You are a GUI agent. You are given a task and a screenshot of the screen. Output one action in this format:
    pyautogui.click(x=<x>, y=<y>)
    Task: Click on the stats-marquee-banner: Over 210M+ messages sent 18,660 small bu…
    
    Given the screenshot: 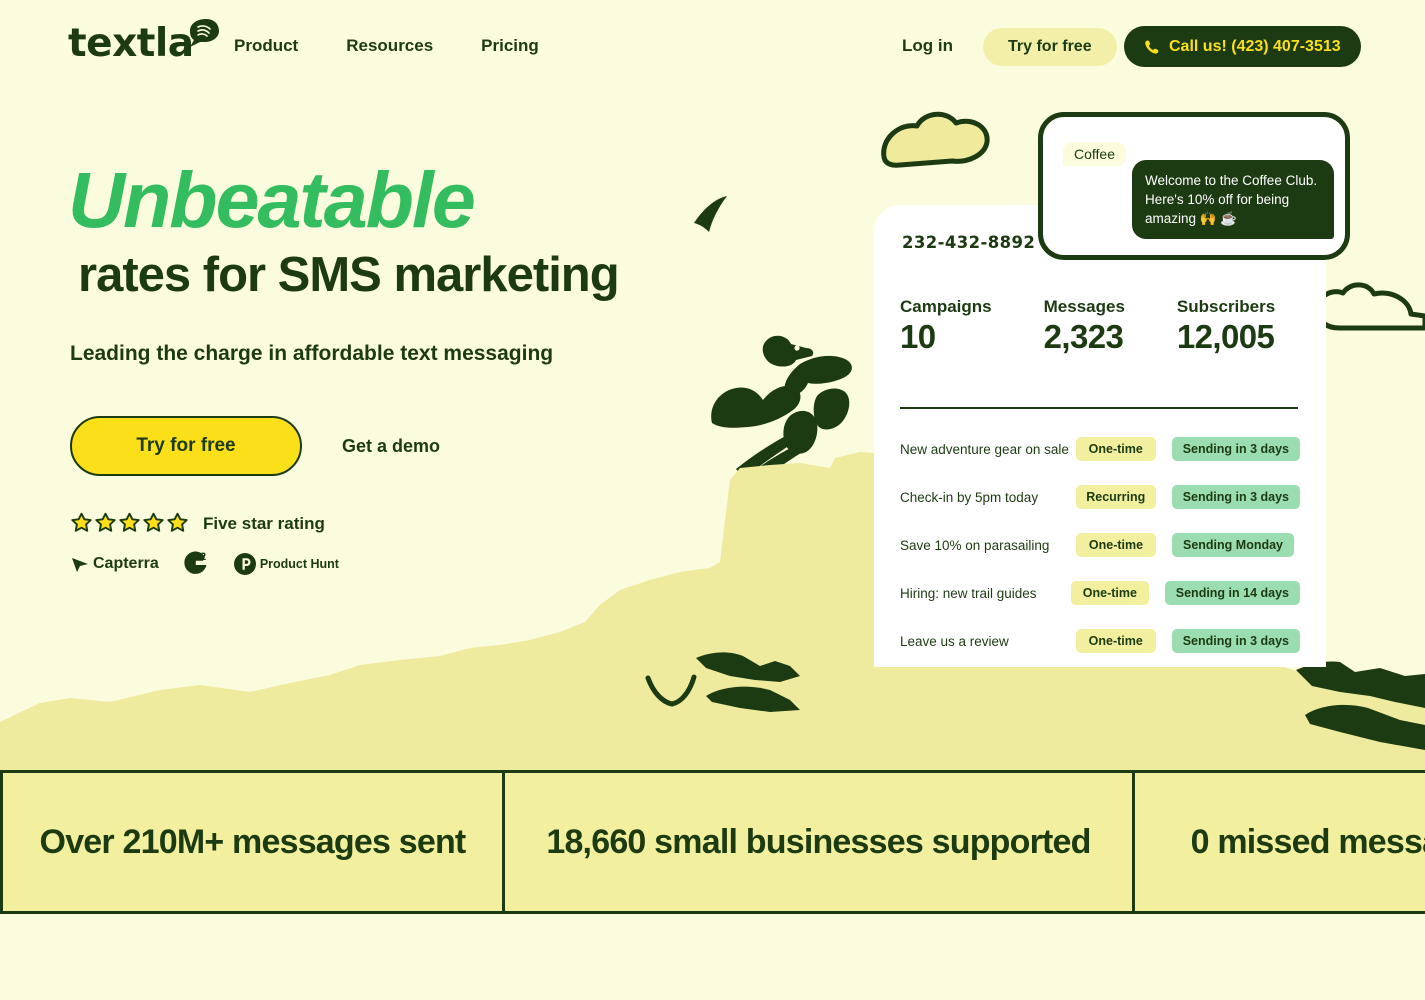 What is the action you would take?
    pyautogui.click(x=712, y=842)
    